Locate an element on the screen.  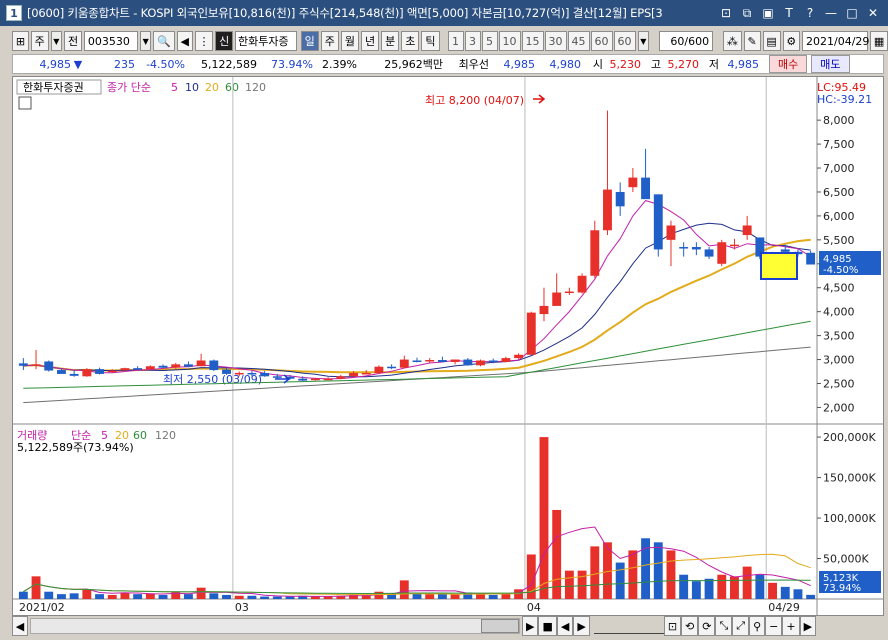
scroll-thumb is located at coordinates (500, 626).